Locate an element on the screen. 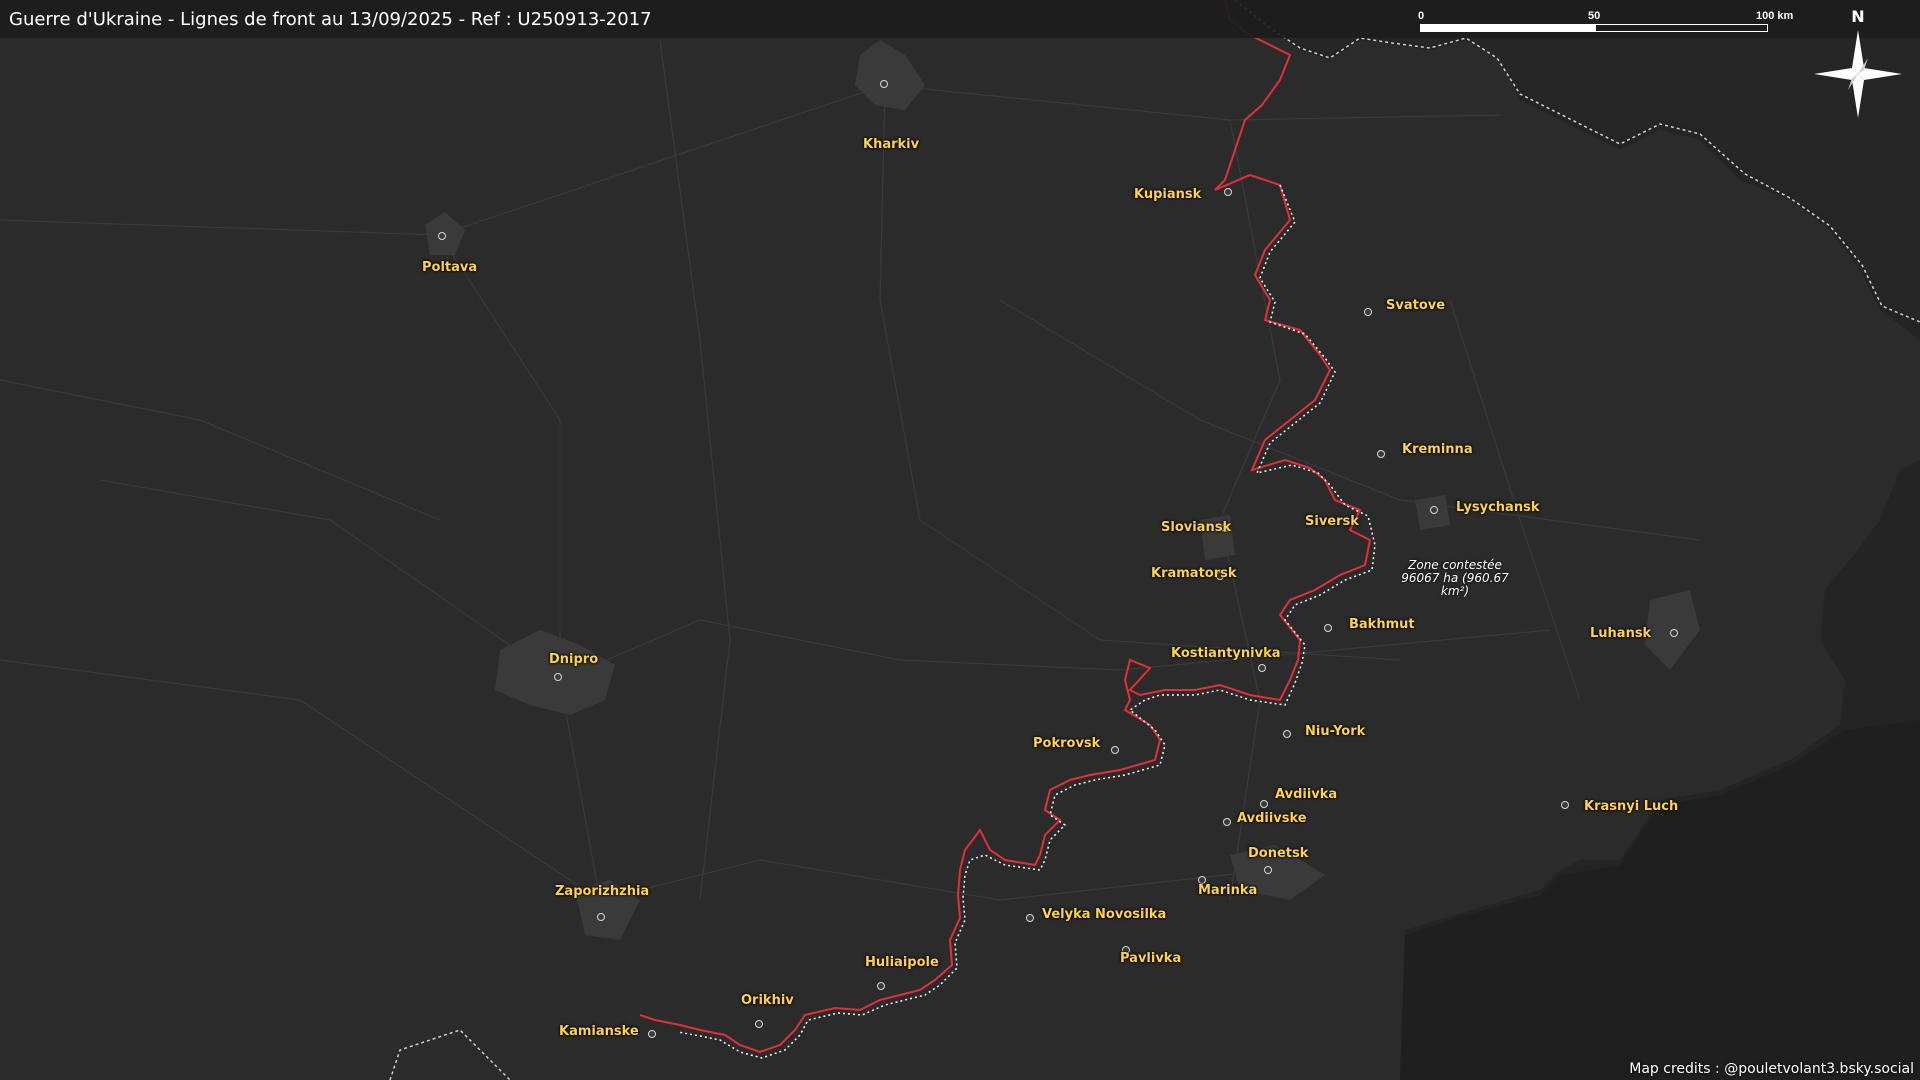 Image resolution: width=1920 pixels, height=1080 pixels. city-marker-avdiivske is located at coordinates (1227, 822).